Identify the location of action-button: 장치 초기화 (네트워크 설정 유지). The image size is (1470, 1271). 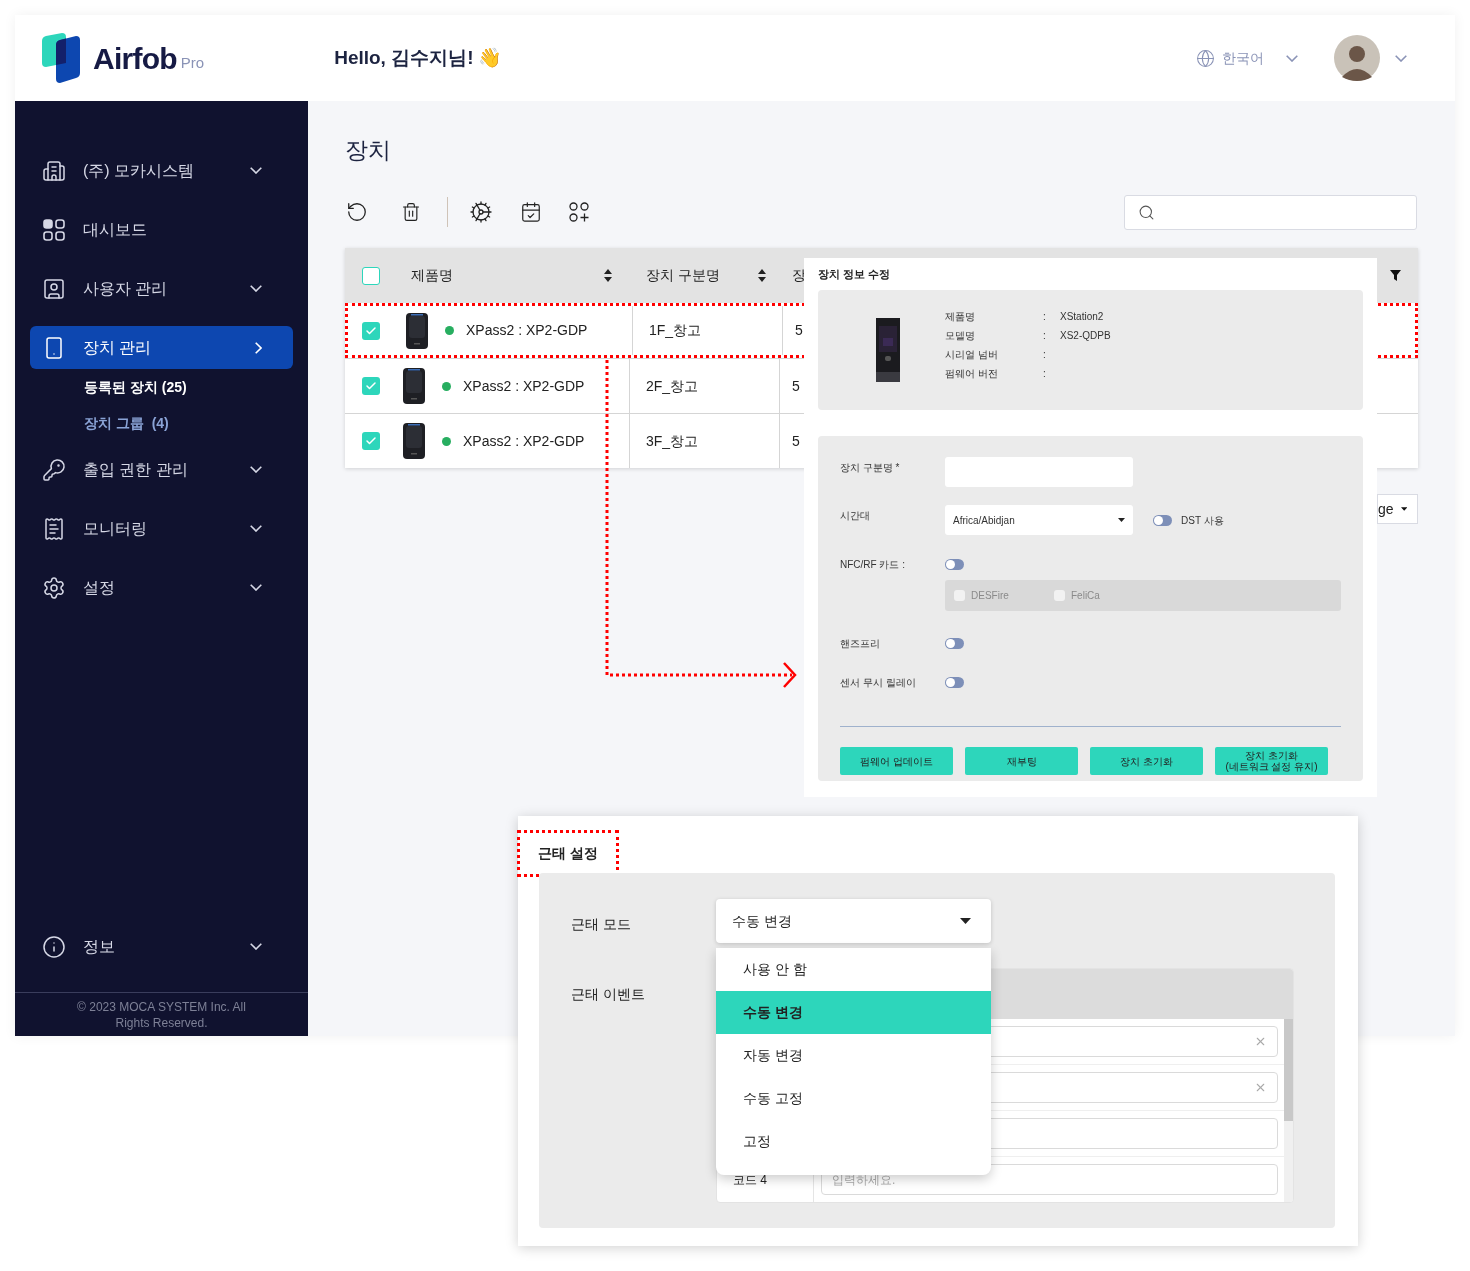
(1271, 761).